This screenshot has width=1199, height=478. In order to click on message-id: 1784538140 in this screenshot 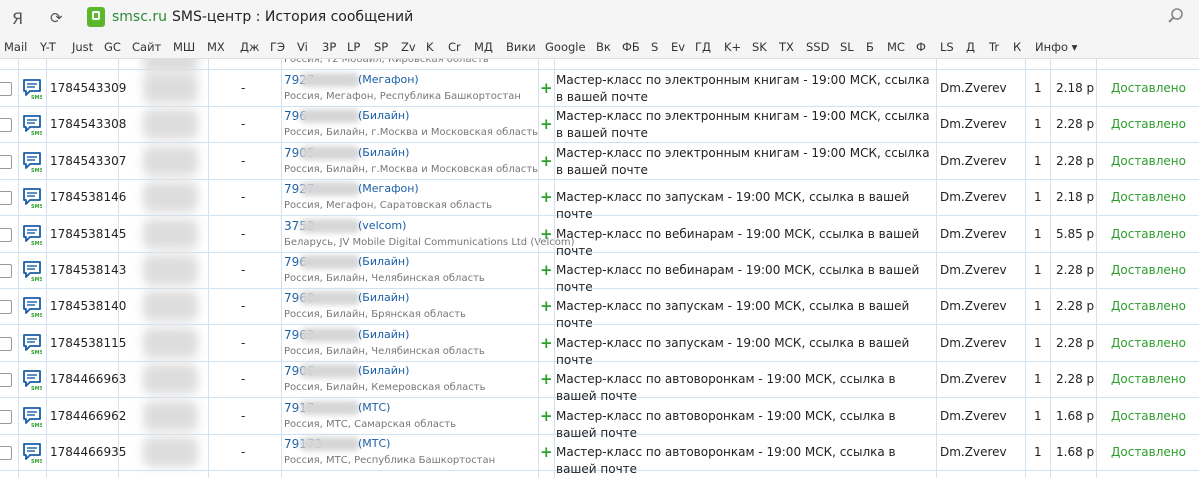, I will do `click(88, 306)`.